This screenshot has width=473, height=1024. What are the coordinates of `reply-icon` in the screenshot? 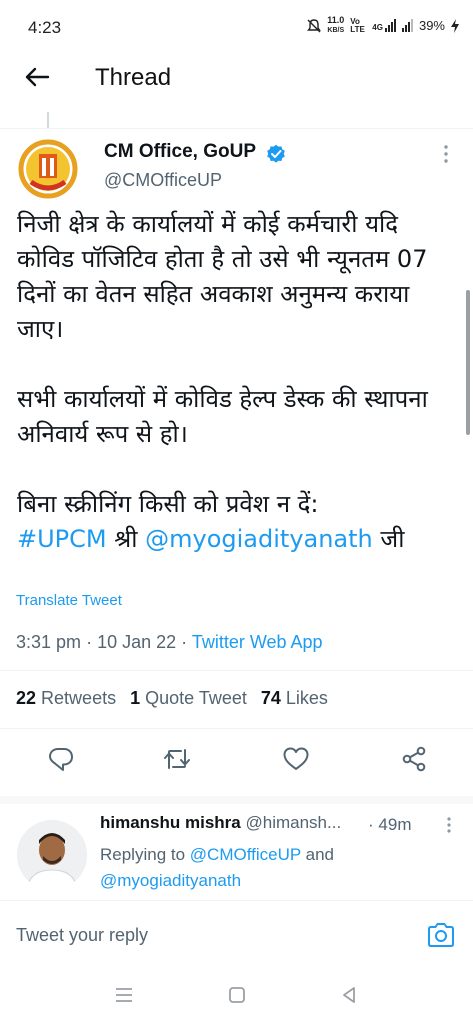 It's located at (61, 759).